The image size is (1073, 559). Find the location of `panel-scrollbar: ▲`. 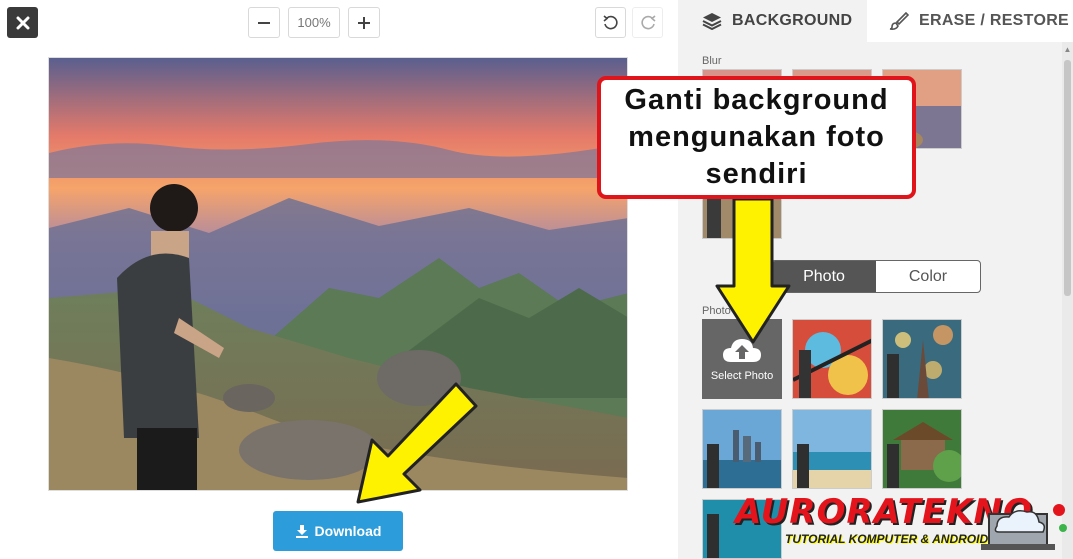

panel-scrollbar: ▲ is located at coordinates (1067, 300).